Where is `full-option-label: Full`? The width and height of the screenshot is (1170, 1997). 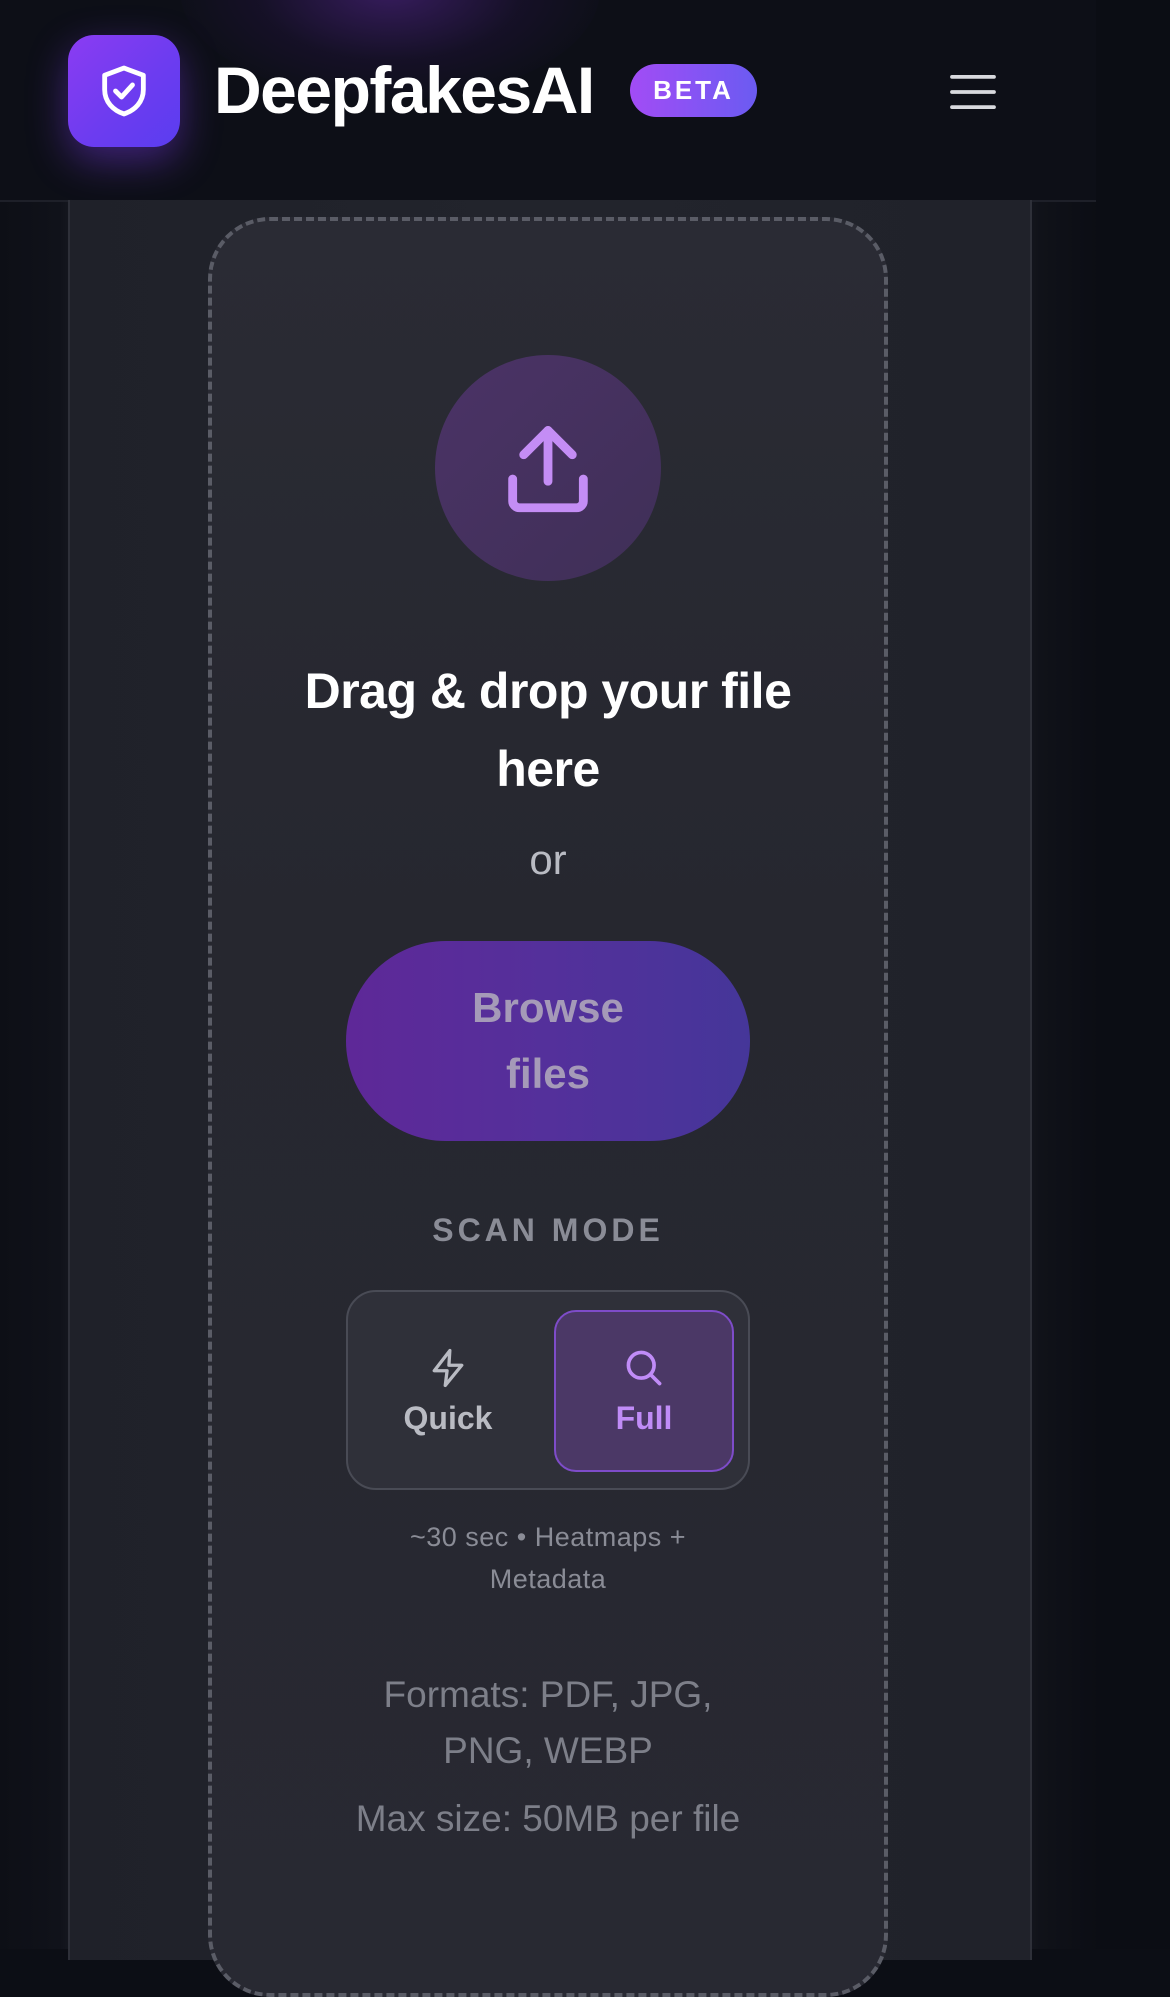
full-option-label: Full is located at coordinates (644, 1417).